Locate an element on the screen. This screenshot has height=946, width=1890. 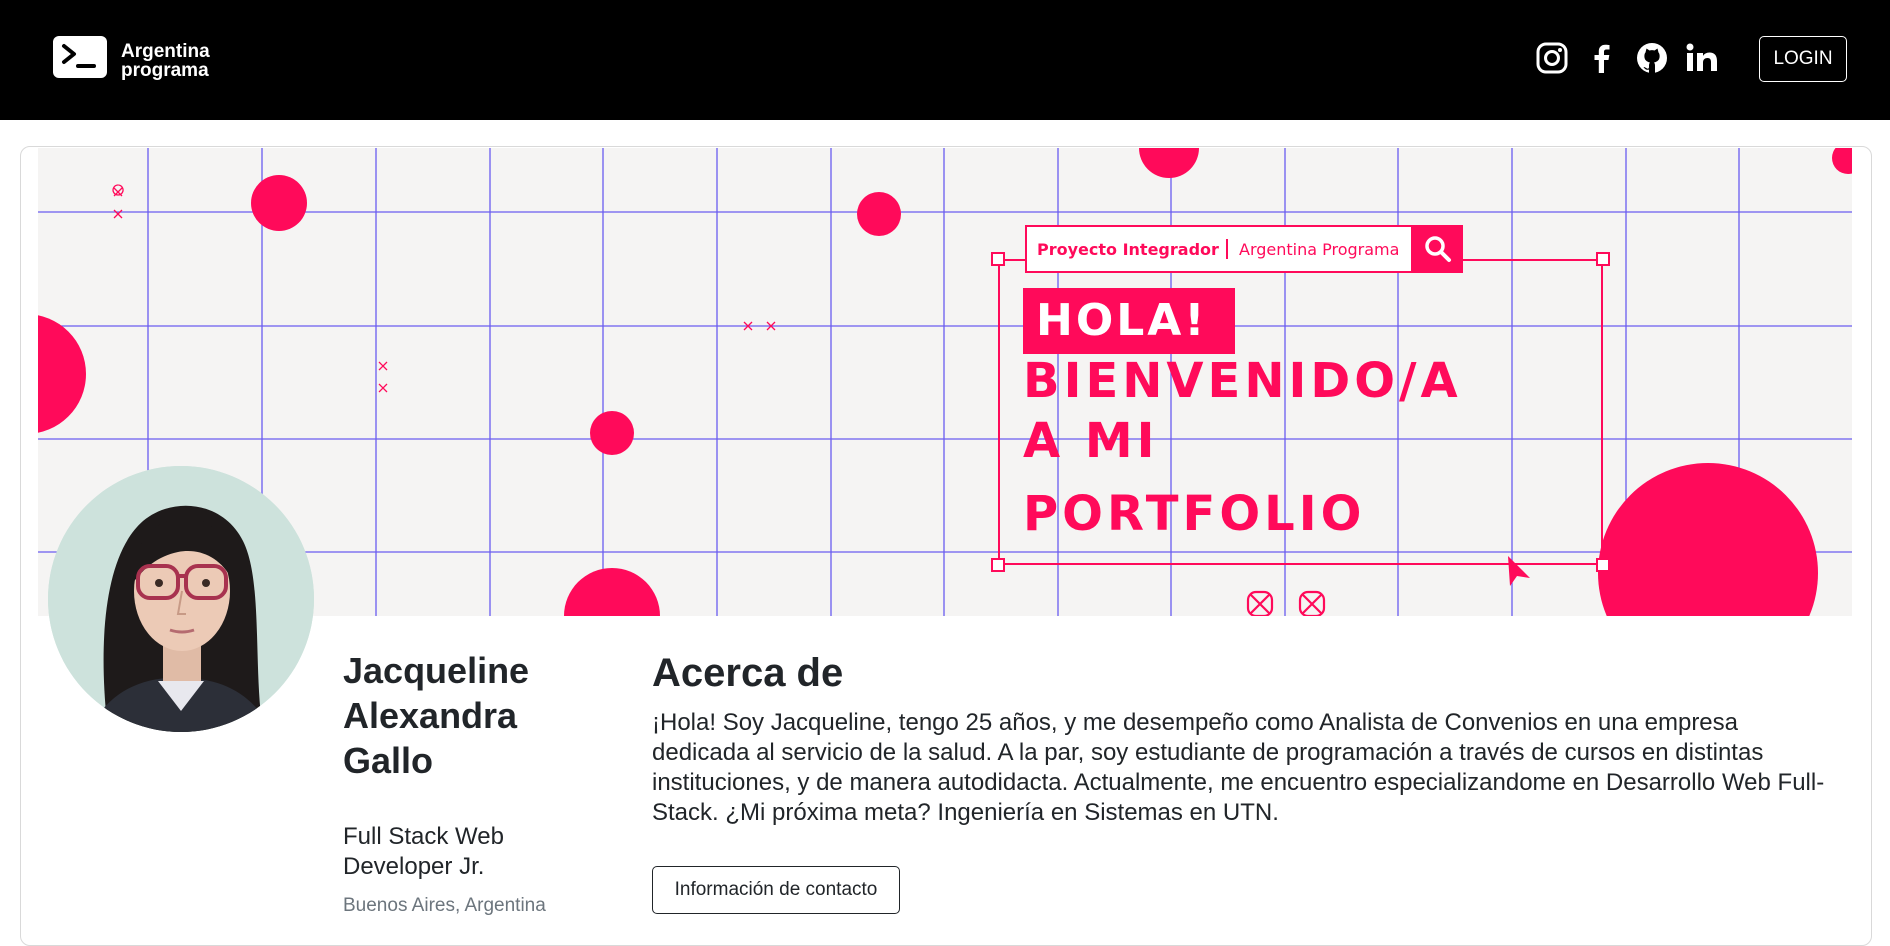
terminal-prompt-icon is located at coordinates (80, 57).